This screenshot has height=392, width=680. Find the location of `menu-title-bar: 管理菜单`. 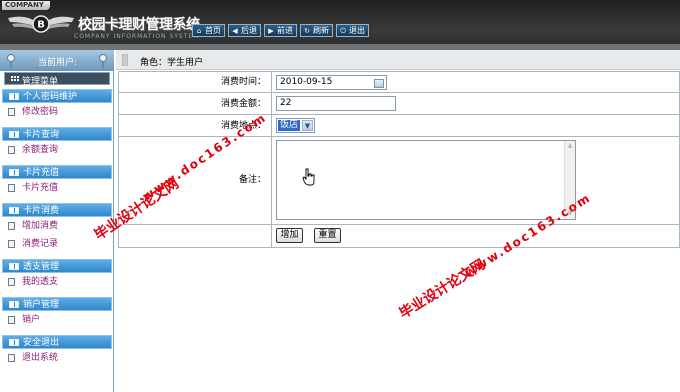

menu-title-bar: 管理菜单 is located at coordinates (57, 79).